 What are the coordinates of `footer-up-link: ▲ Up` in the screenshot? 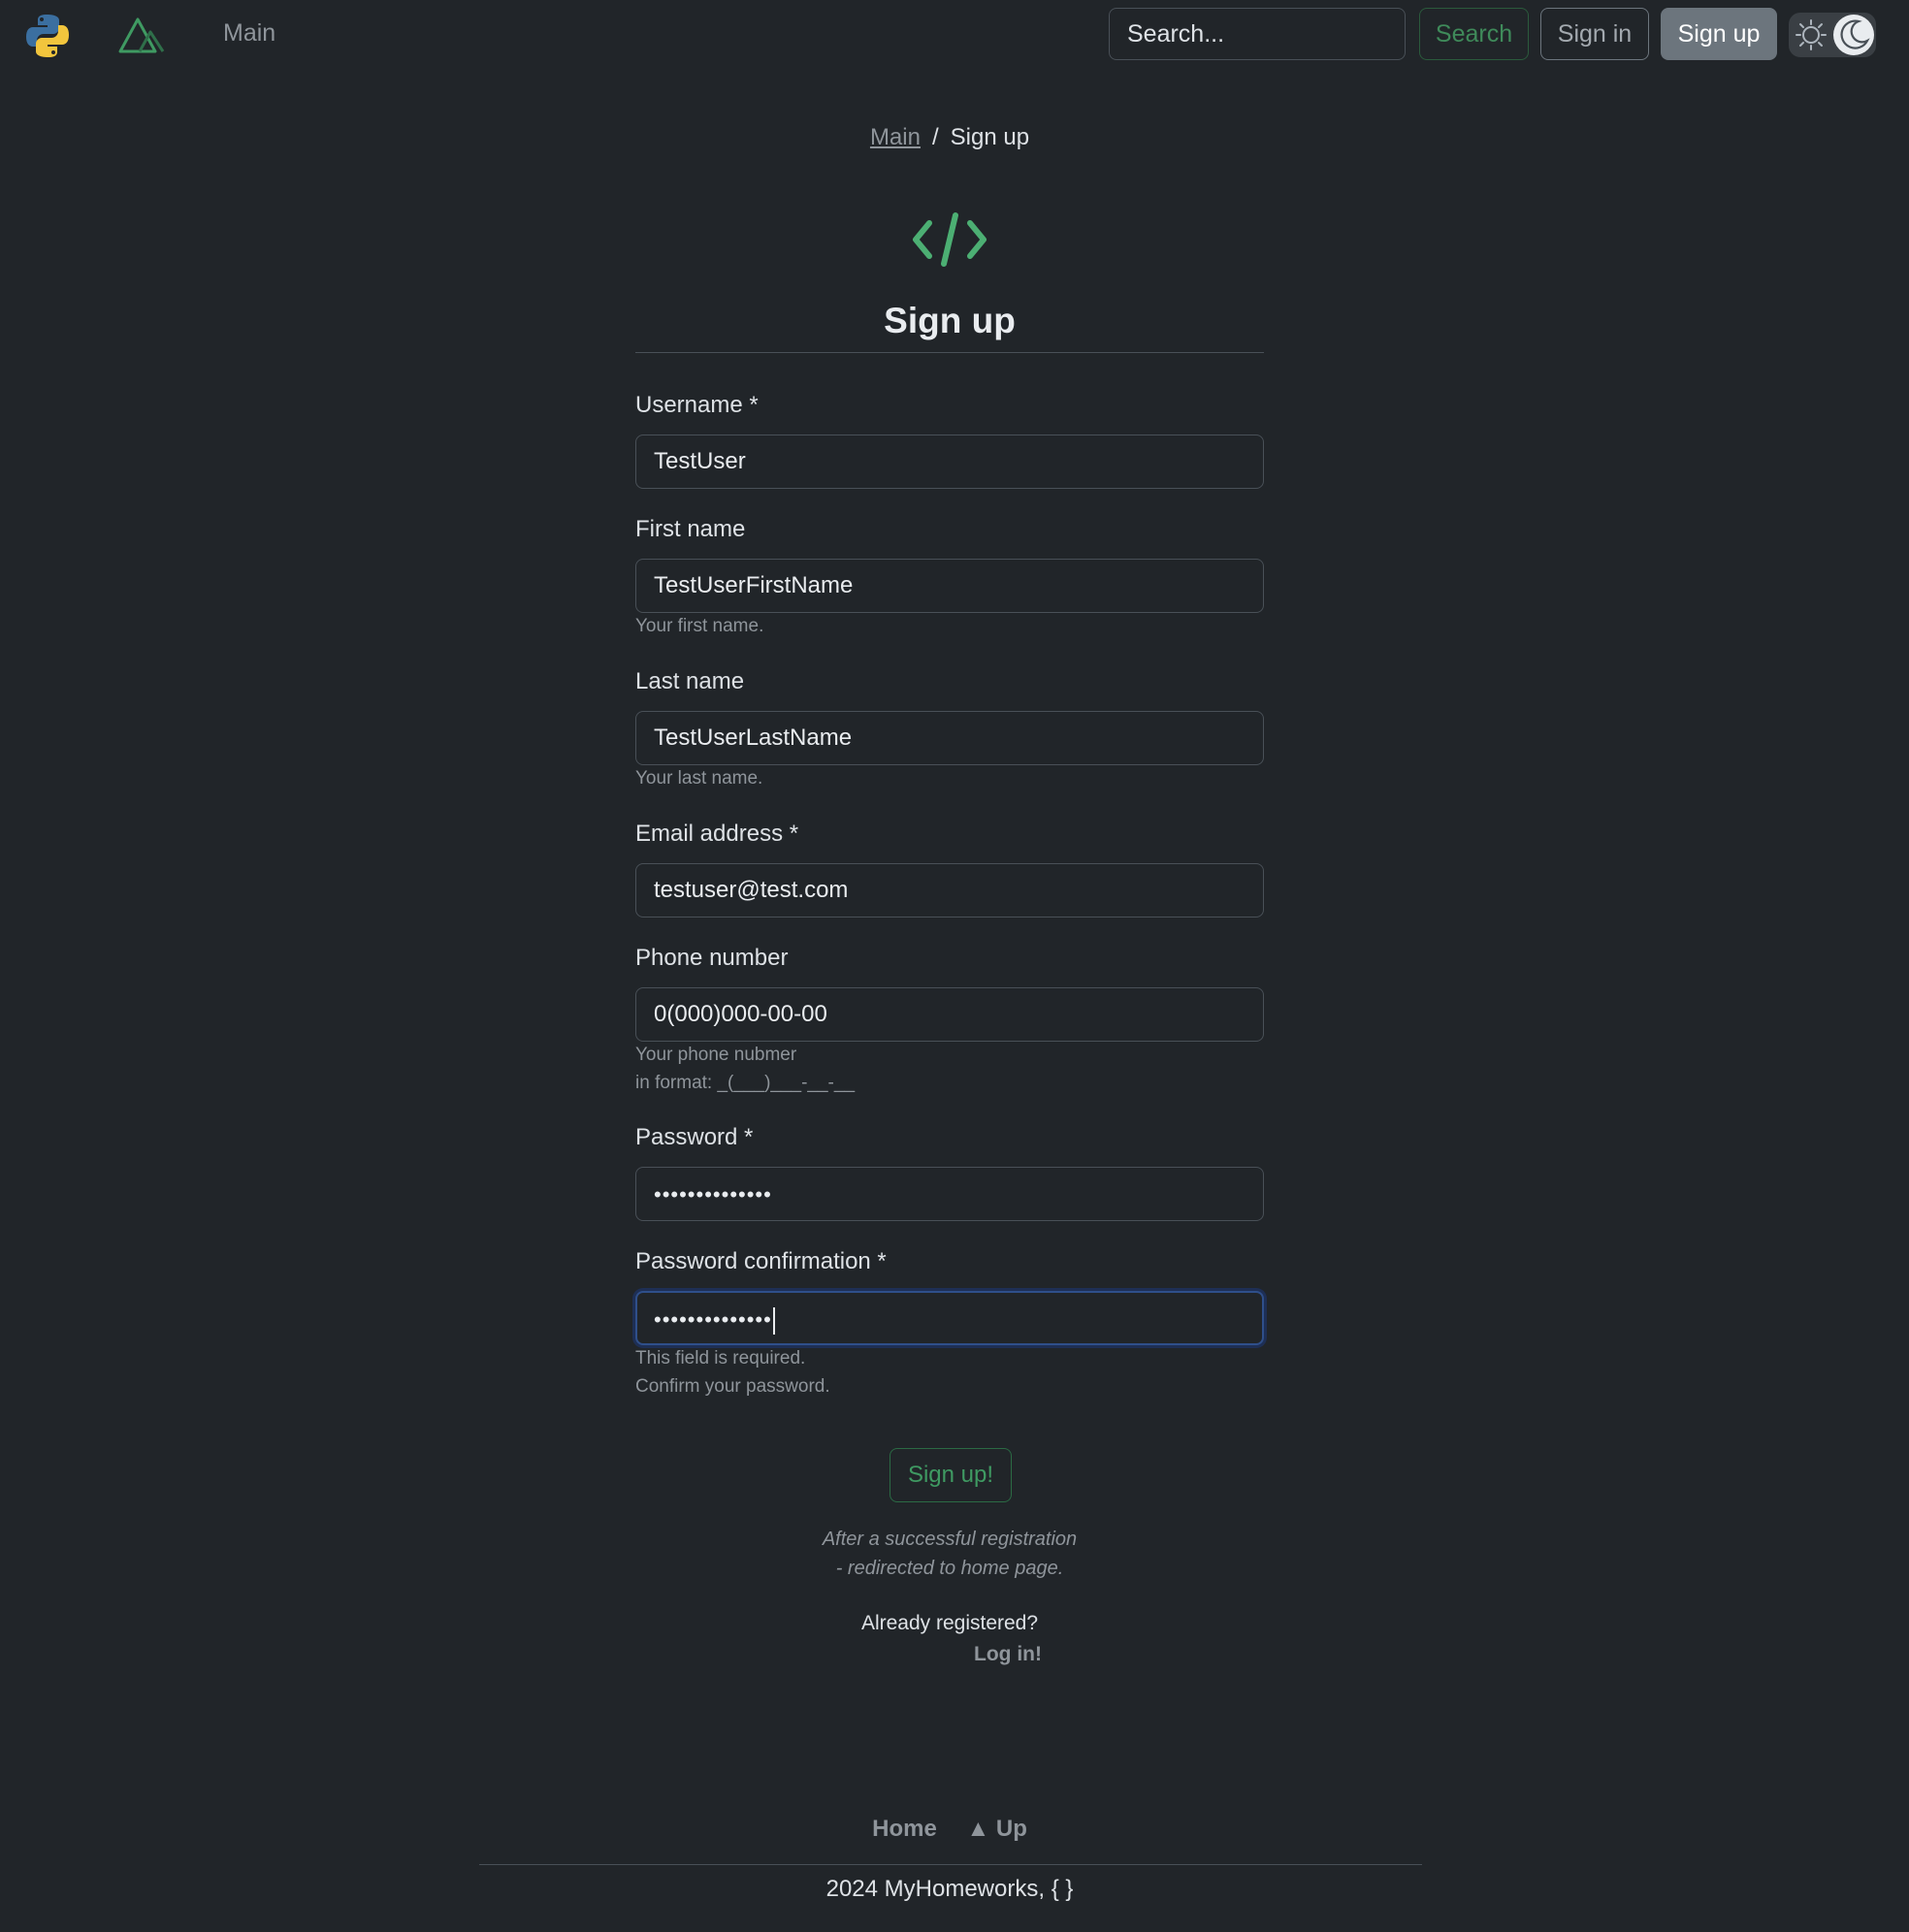 It's located at (996, 1829).